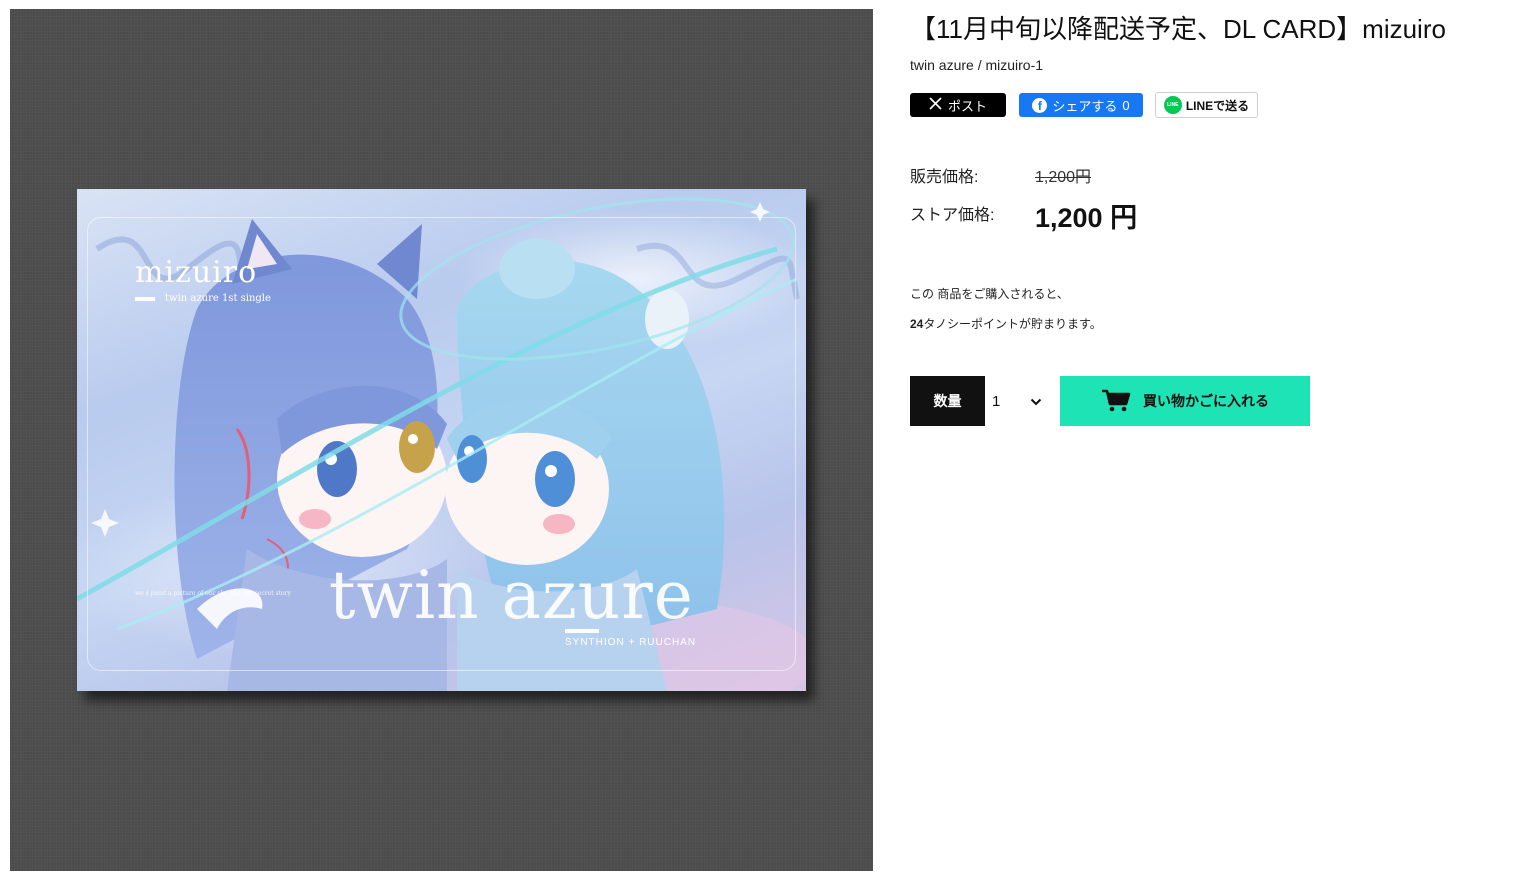  I want to click on card-big-title: twin azure, so click(511, 595).